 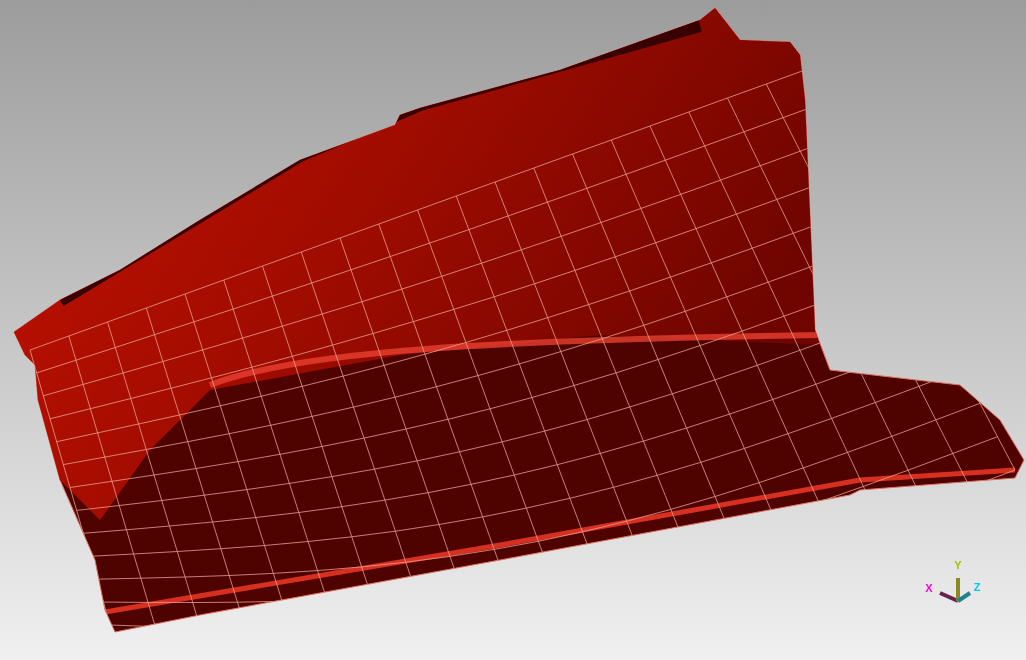 What do you see at coordinates (929, 588) in the screenshot?
I see `axis-label: X` at bounding box center [929, 588].